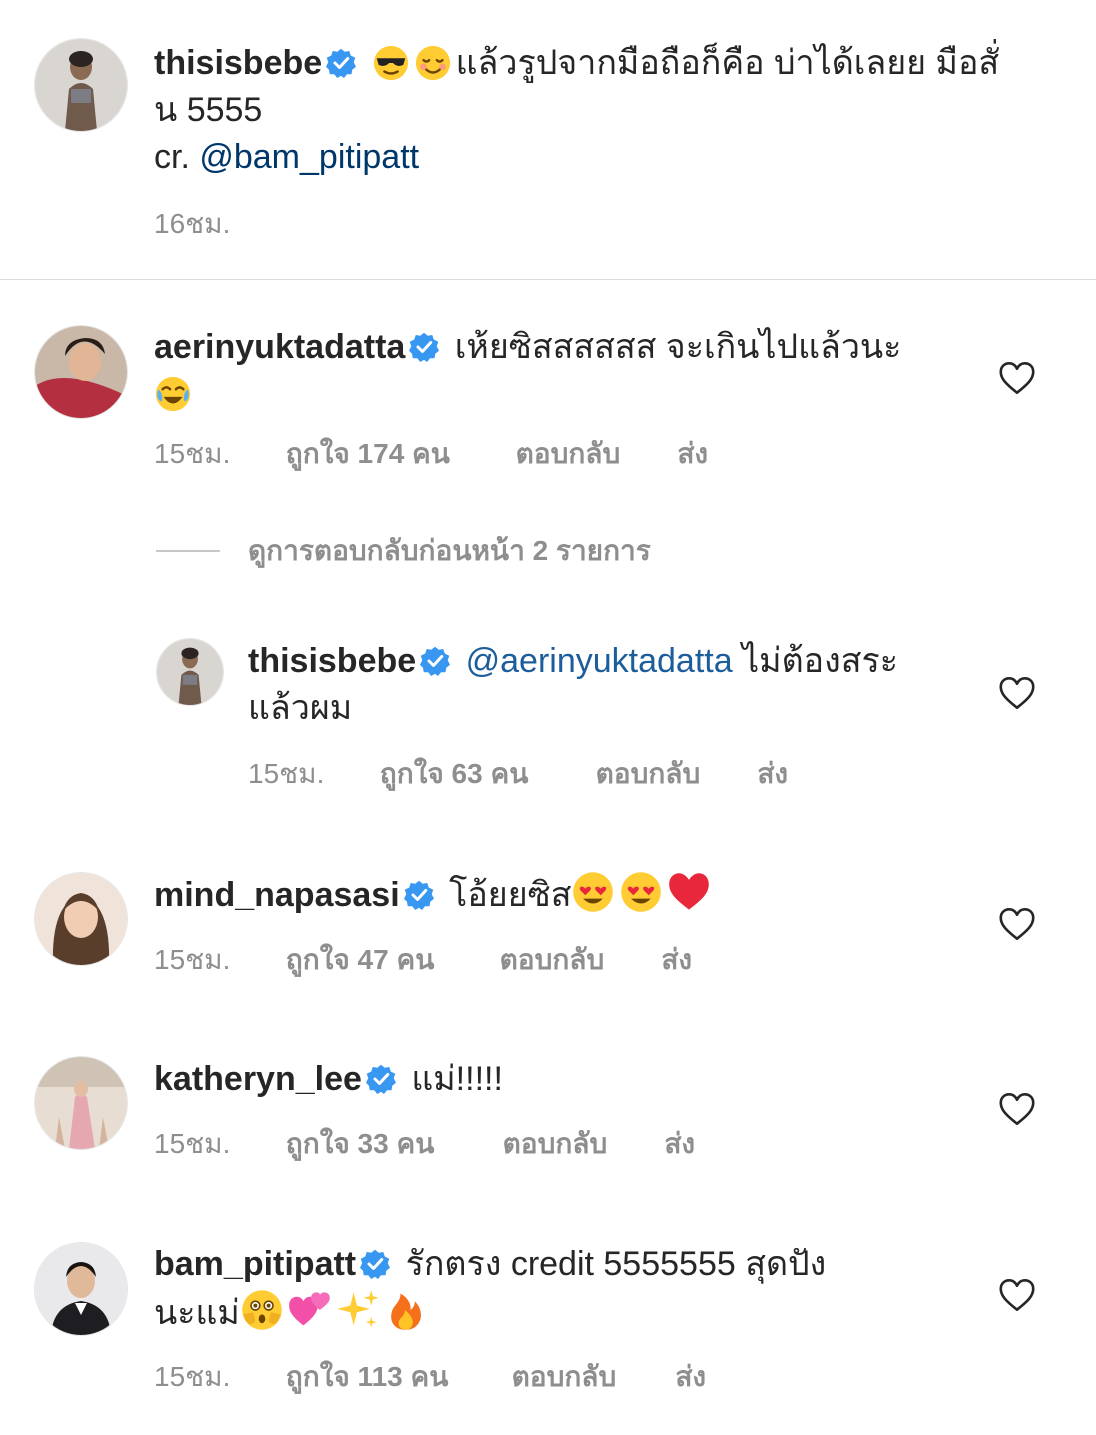  I want to click on sparkles-icon, so click(358, 1310).